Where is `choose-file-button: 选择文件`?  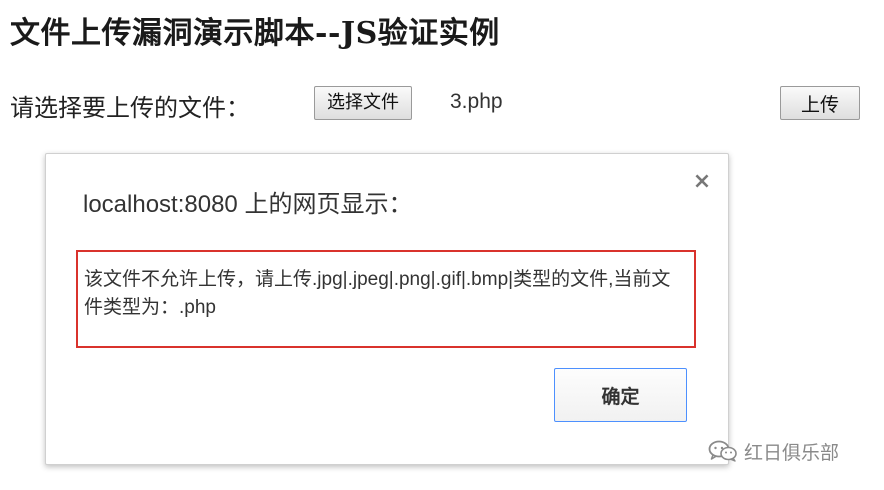
choose-file-button: 选择文件 is located at coordinates (363, 103).